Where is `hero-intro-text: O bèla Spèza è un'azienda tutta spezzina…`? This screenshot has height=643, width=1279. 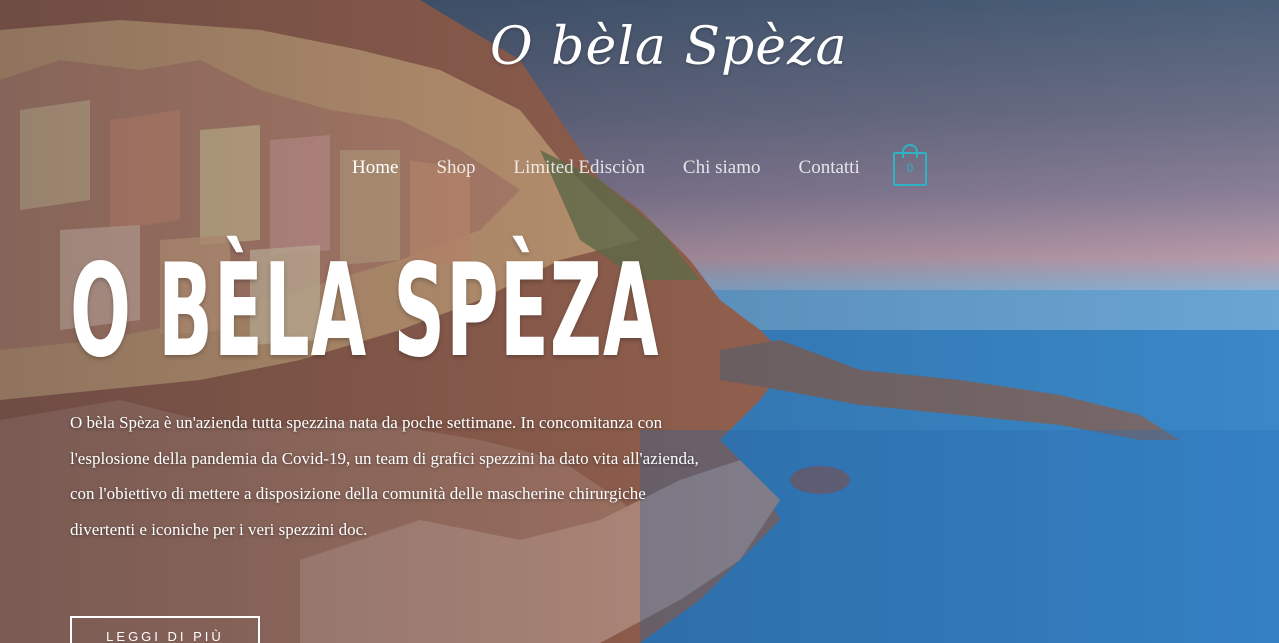
hero-intro-text: O bèla Spèza è un'azienda tutta spezzina… is located at coordinates (384, 476).